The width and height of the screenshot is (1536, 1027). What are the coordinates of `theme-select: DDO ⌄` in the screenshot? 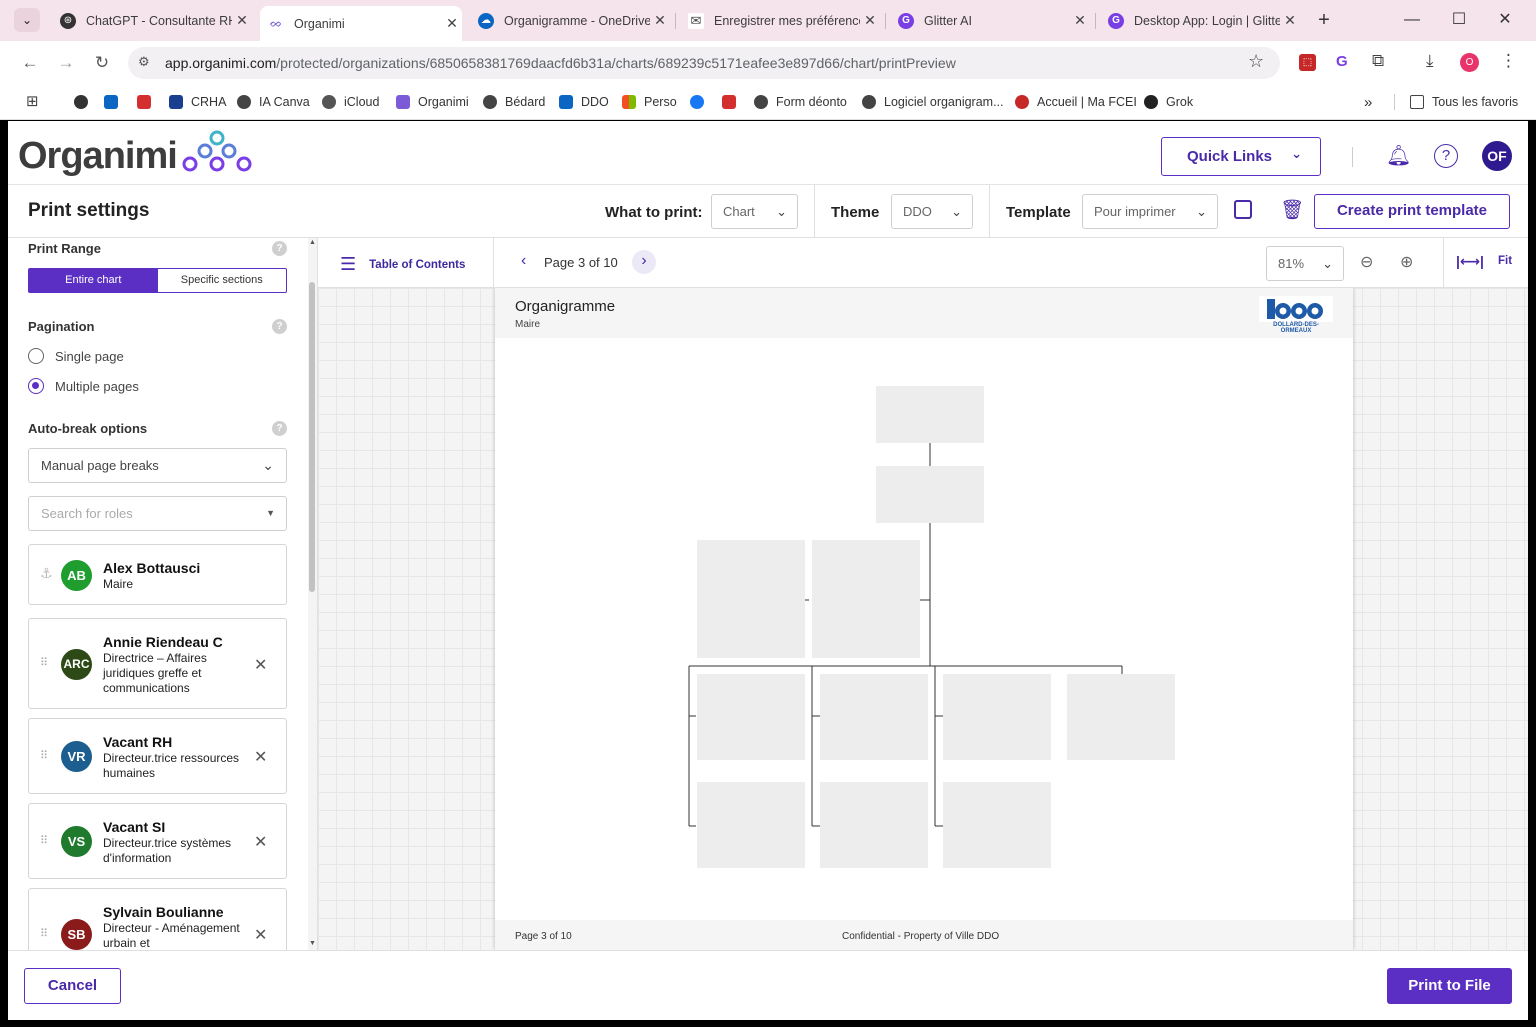 It's located at (932, 211).